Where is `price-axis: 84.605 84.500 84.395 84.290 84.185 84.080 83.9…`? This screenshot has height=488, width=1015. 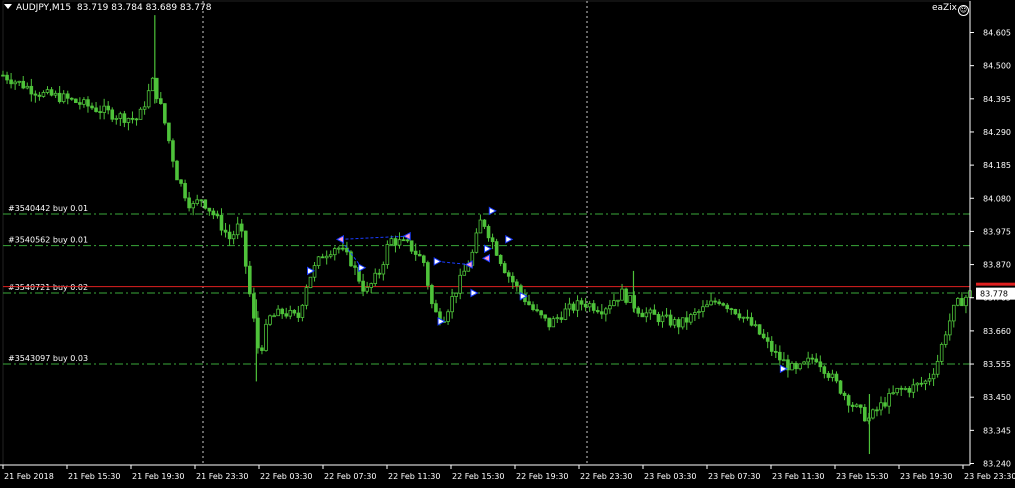
price-axis: 84.605 84.500 84.395 84.290 84.185 84.080 83.9… is located at coordinates (992, 235).